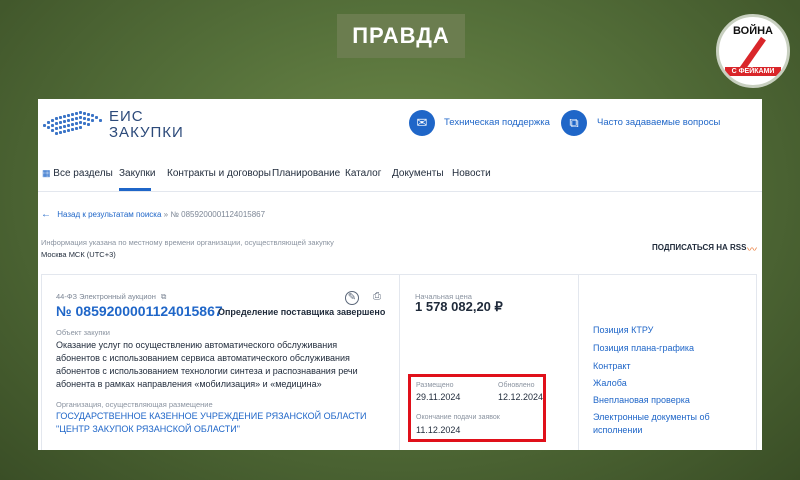 The image size is (800, 480). I want to click on link-ktru: Позиция КТРУ, so click(663, 330).